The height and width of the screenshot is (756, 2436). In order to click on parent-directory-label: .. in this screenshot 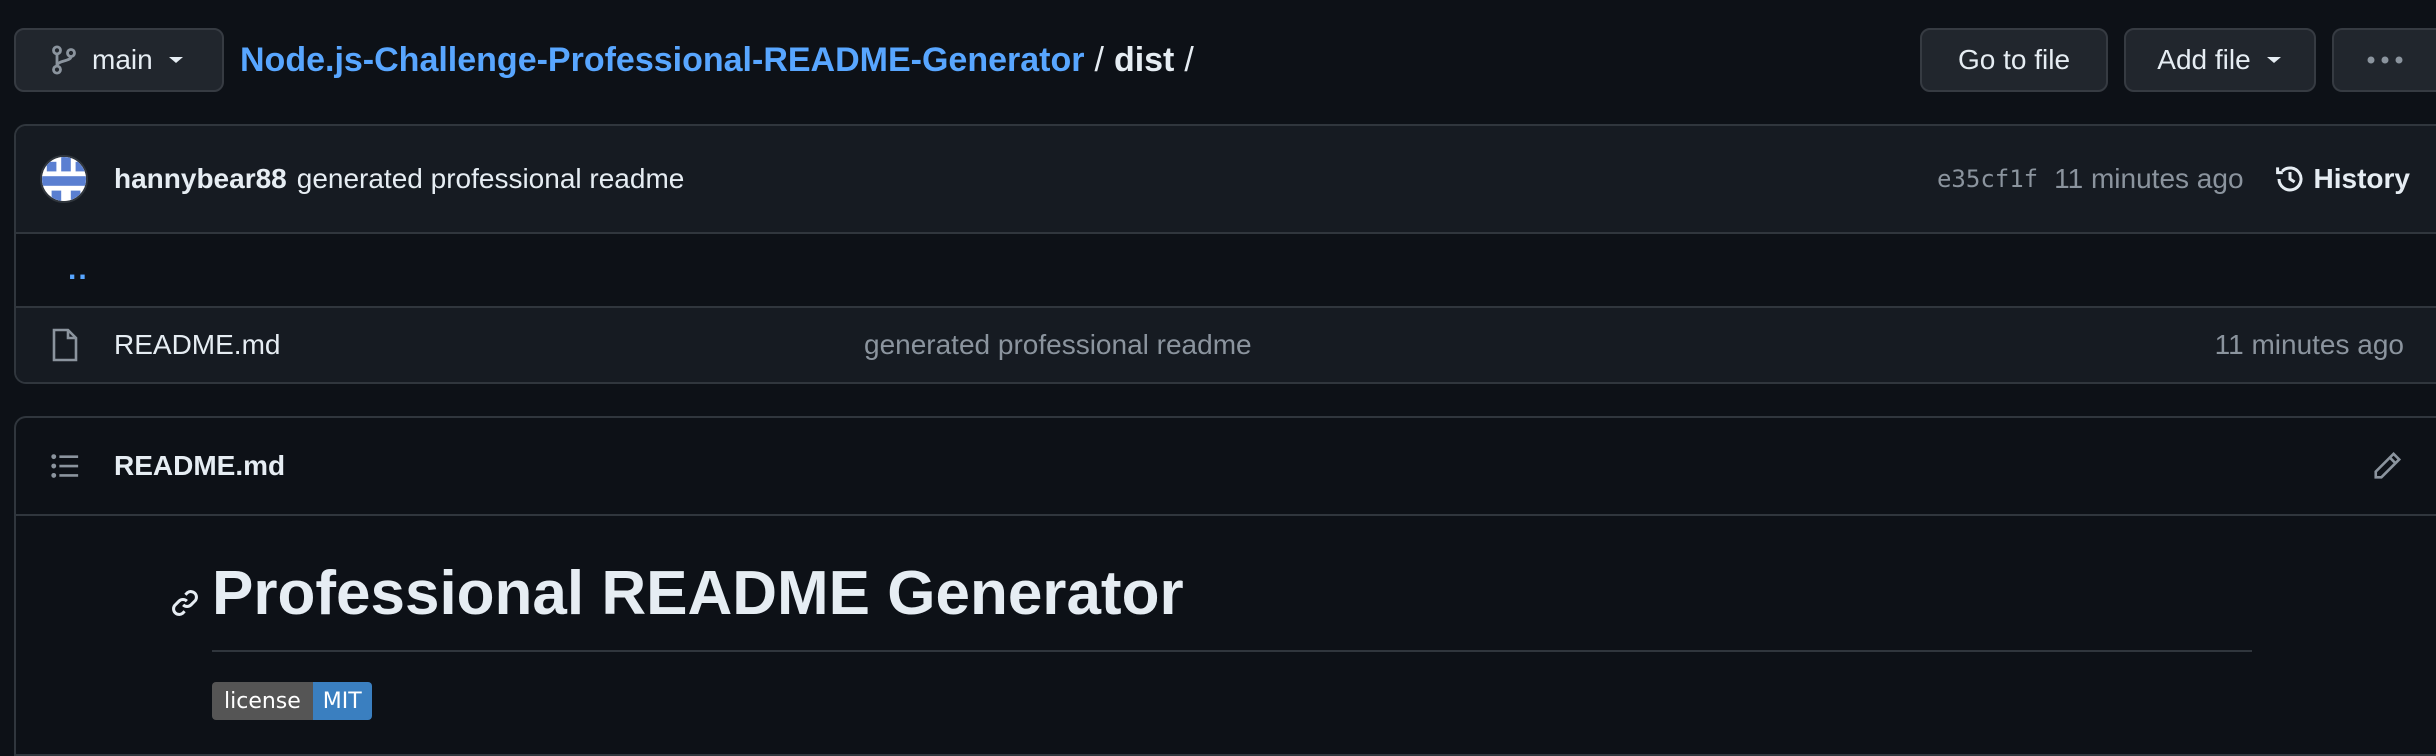, I will do `click(78, 269)`.